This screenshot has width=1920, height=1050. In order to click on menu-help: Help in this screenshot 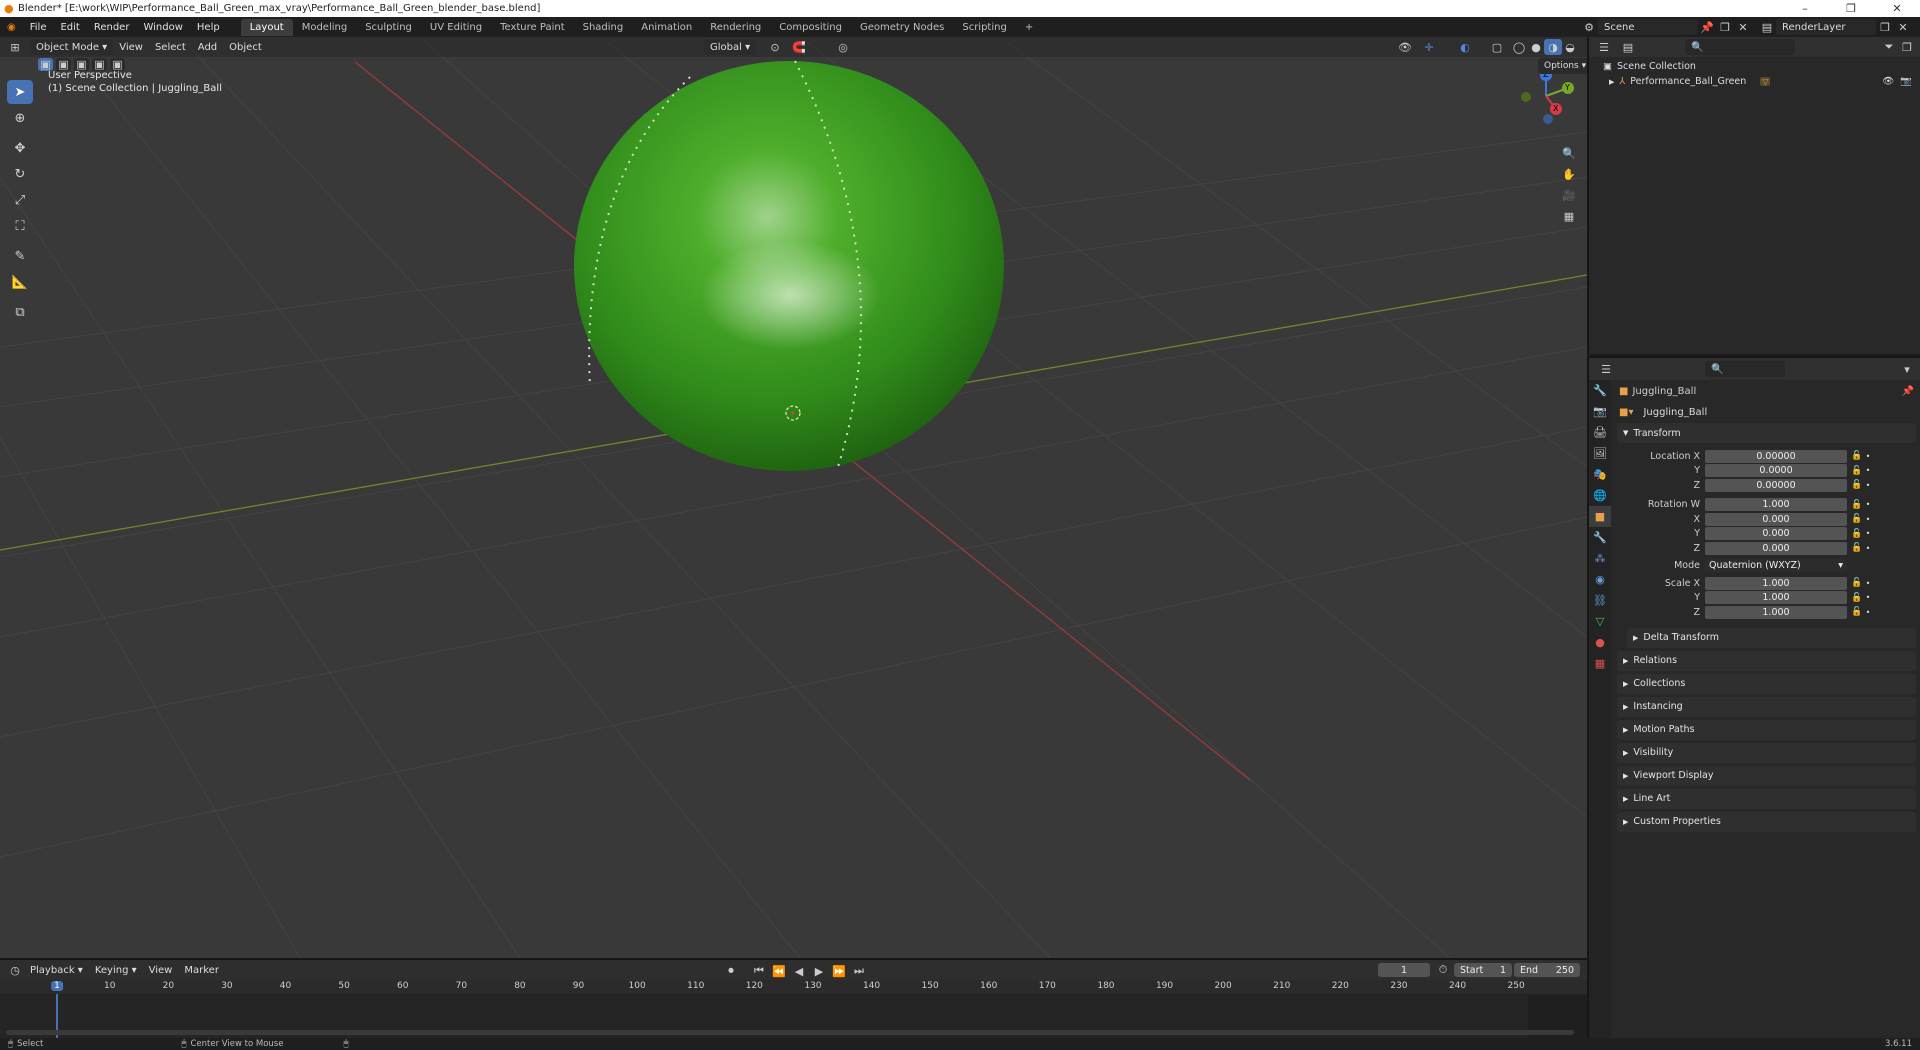, I will do `click(208, 27)`.